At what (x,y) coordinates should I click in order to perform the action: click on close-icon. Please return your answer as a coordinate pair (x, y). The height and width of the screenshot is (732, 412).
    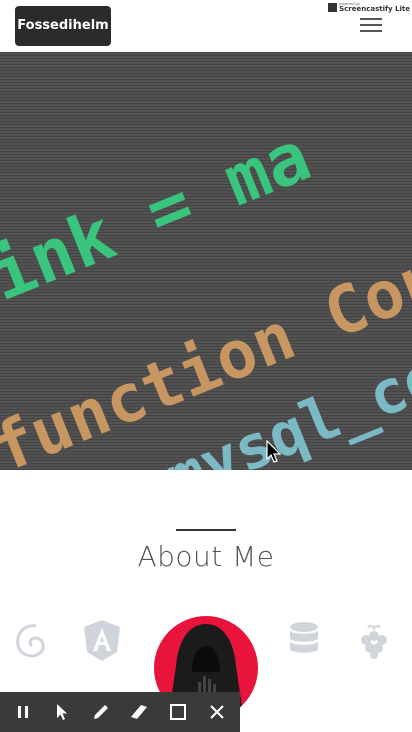
    Looking at the image, I should click on (217, 712).